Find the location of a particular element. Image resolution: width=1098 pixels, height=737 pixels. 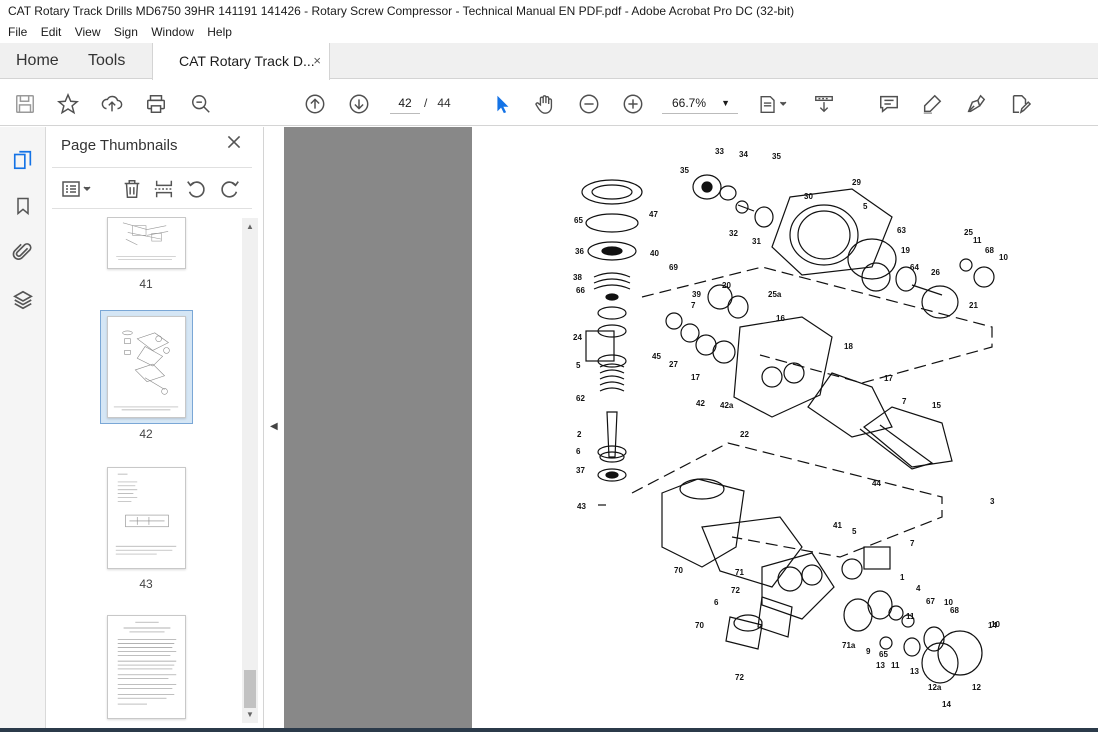

options-menu-icon is located at coordinates (77, 189).